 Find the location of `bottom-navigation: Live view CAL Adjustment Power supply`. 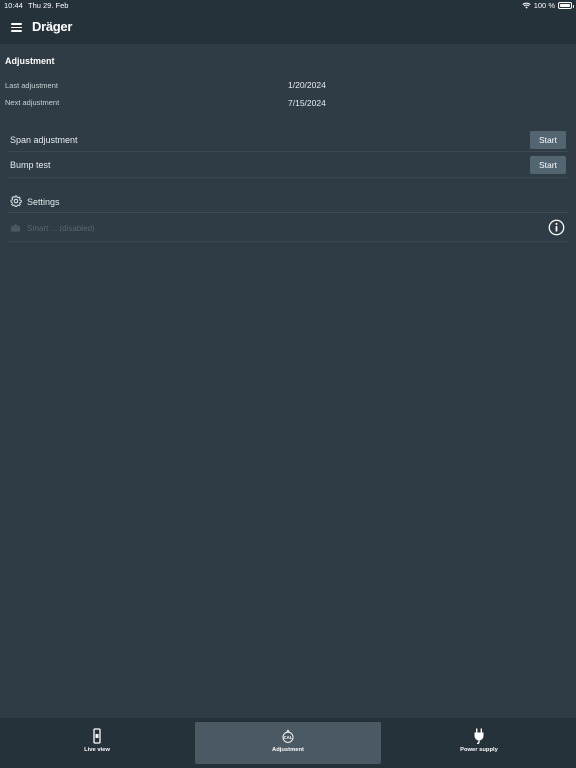

bottom-navigation: Live view CAL Adjustment Power supply is located at coordinates (288, 743).